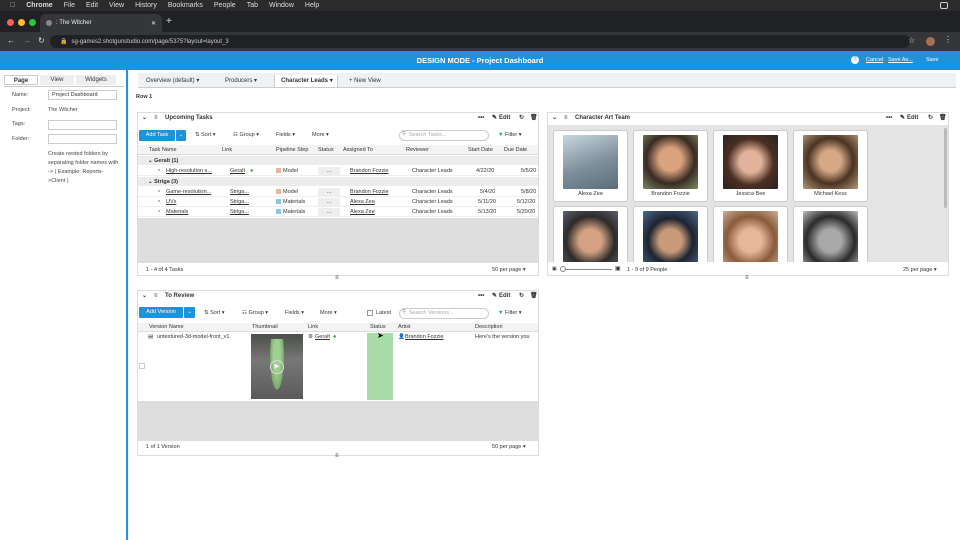  What do you see at coordinates (82, 95) in the screenshot?
I see `name-field: Project Dashboard` at bounding box center [82, 95].